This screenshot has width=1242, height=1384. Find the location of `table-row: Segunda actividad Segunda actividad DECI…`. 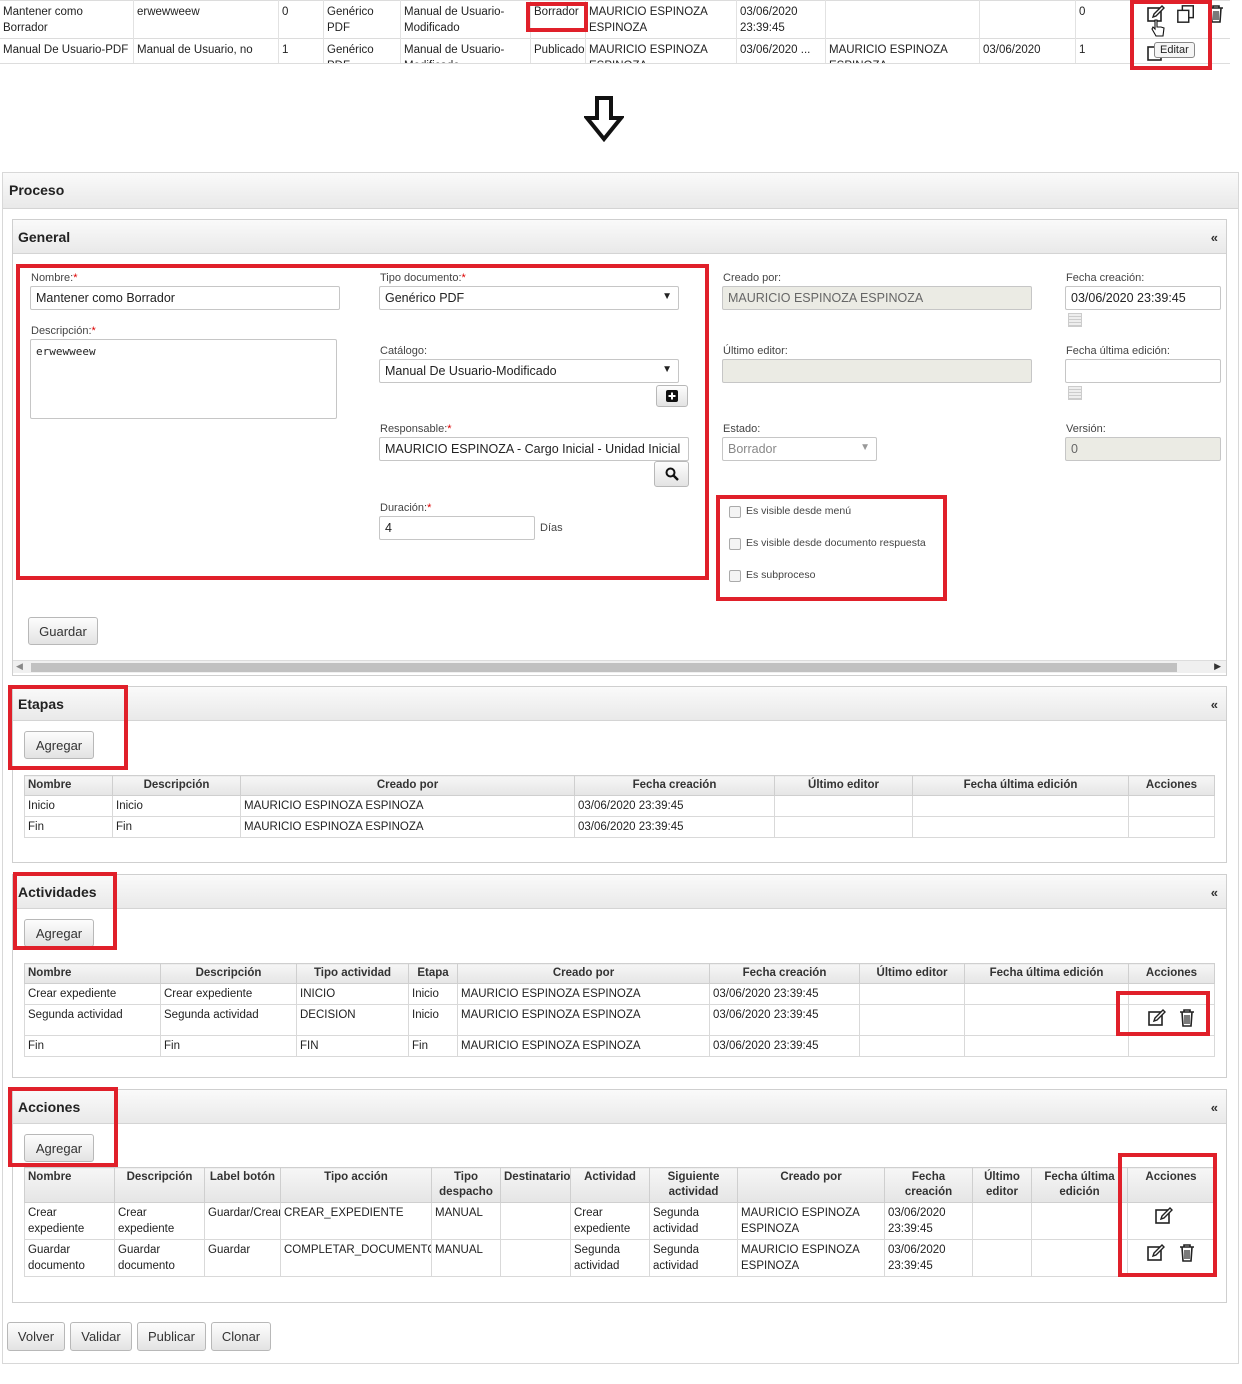

table-row: Segunda actividad Segunda actividad DECI… is located at coordinates (619, 1020).